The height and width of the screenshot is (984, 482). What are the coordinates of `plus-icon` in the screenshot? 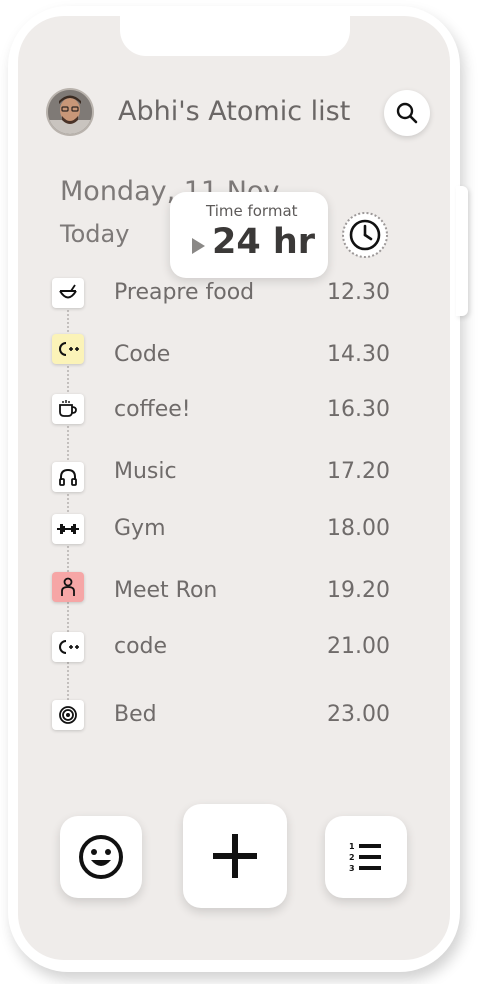 It's located at (235, 856).